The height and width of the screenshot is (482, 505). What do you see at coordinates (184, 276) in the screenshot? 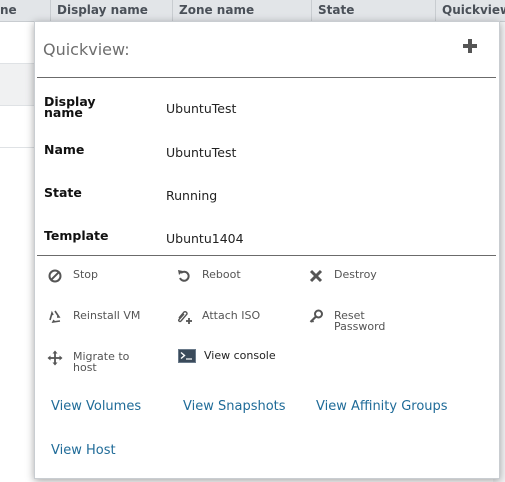
I see `reboot-icon` at bounding box center [184, 276].